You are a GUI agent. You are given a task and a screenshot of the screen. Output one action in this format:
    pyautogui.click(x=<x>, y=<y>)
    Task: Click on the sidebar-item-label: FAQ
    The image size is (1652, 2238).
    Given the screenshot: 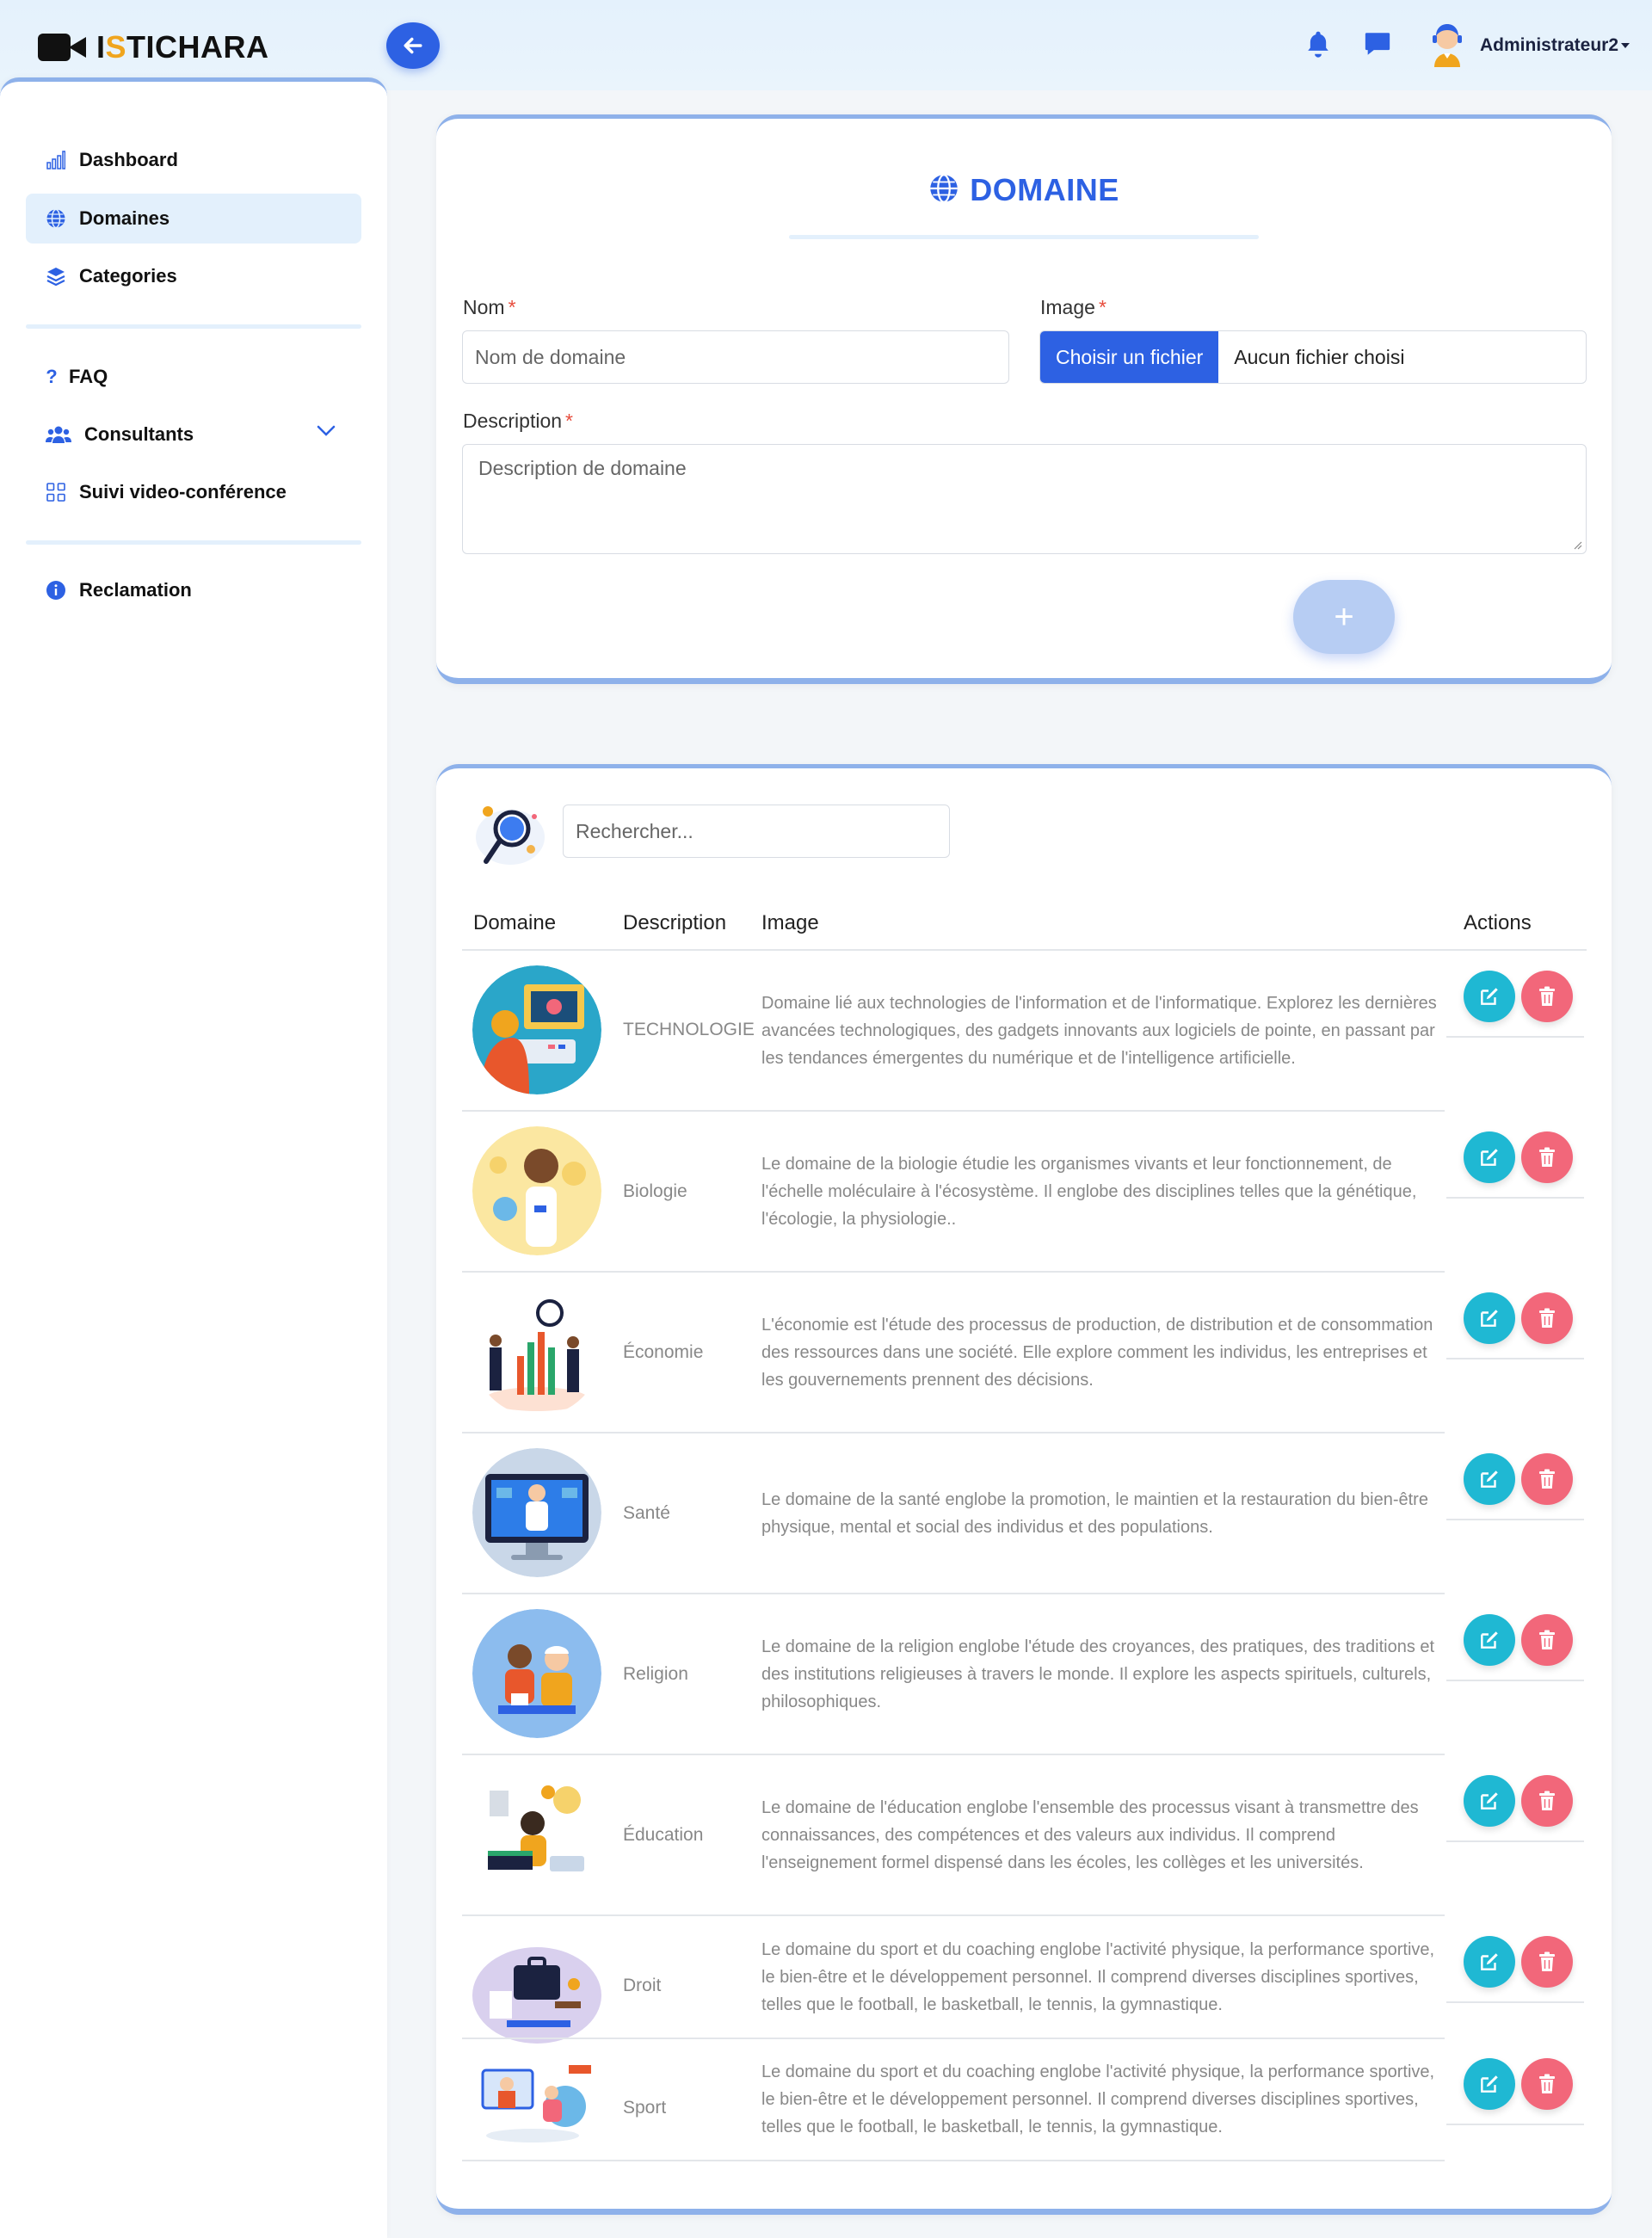 What is the action you would take?
    pyautogui.click(x=88, y=376)
    